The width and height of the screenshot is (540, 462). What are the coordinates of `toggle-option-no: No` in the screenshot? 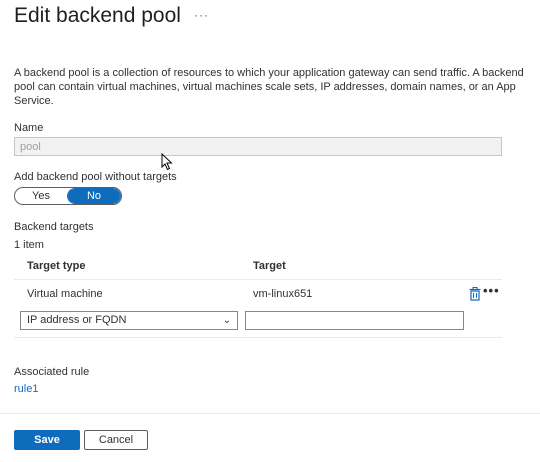 It's located at (94, 196).